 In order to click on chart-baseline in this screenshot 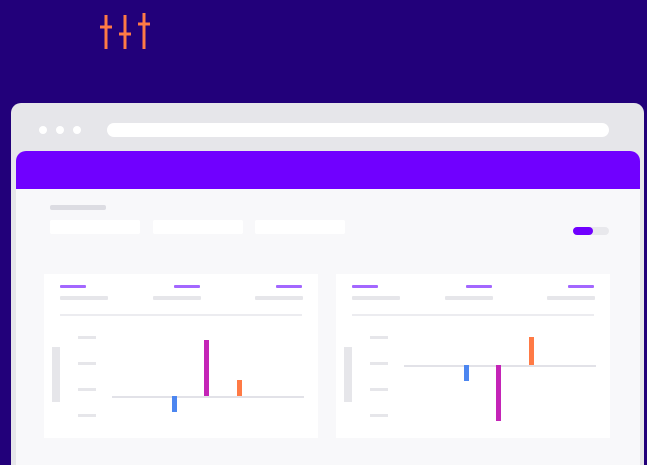, I will do `click(208, 397)`.